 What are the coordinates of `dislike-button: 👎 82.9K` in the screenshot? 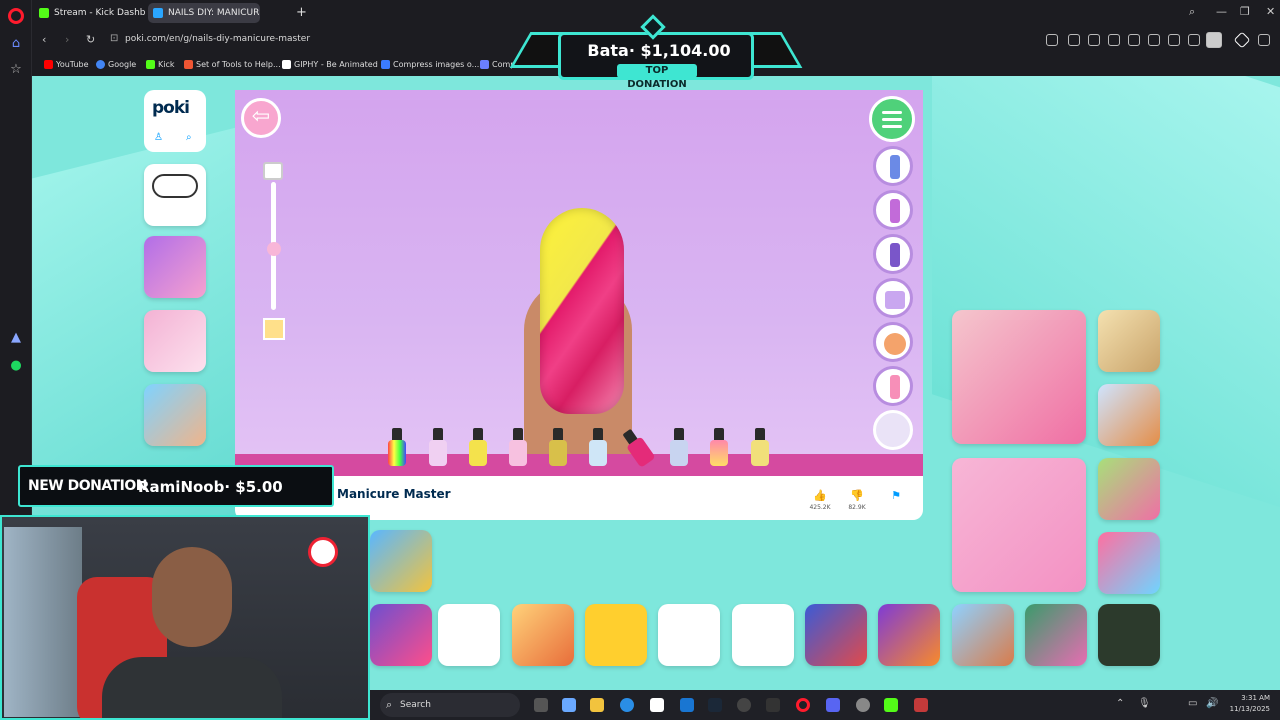 It's located at (857, 500).